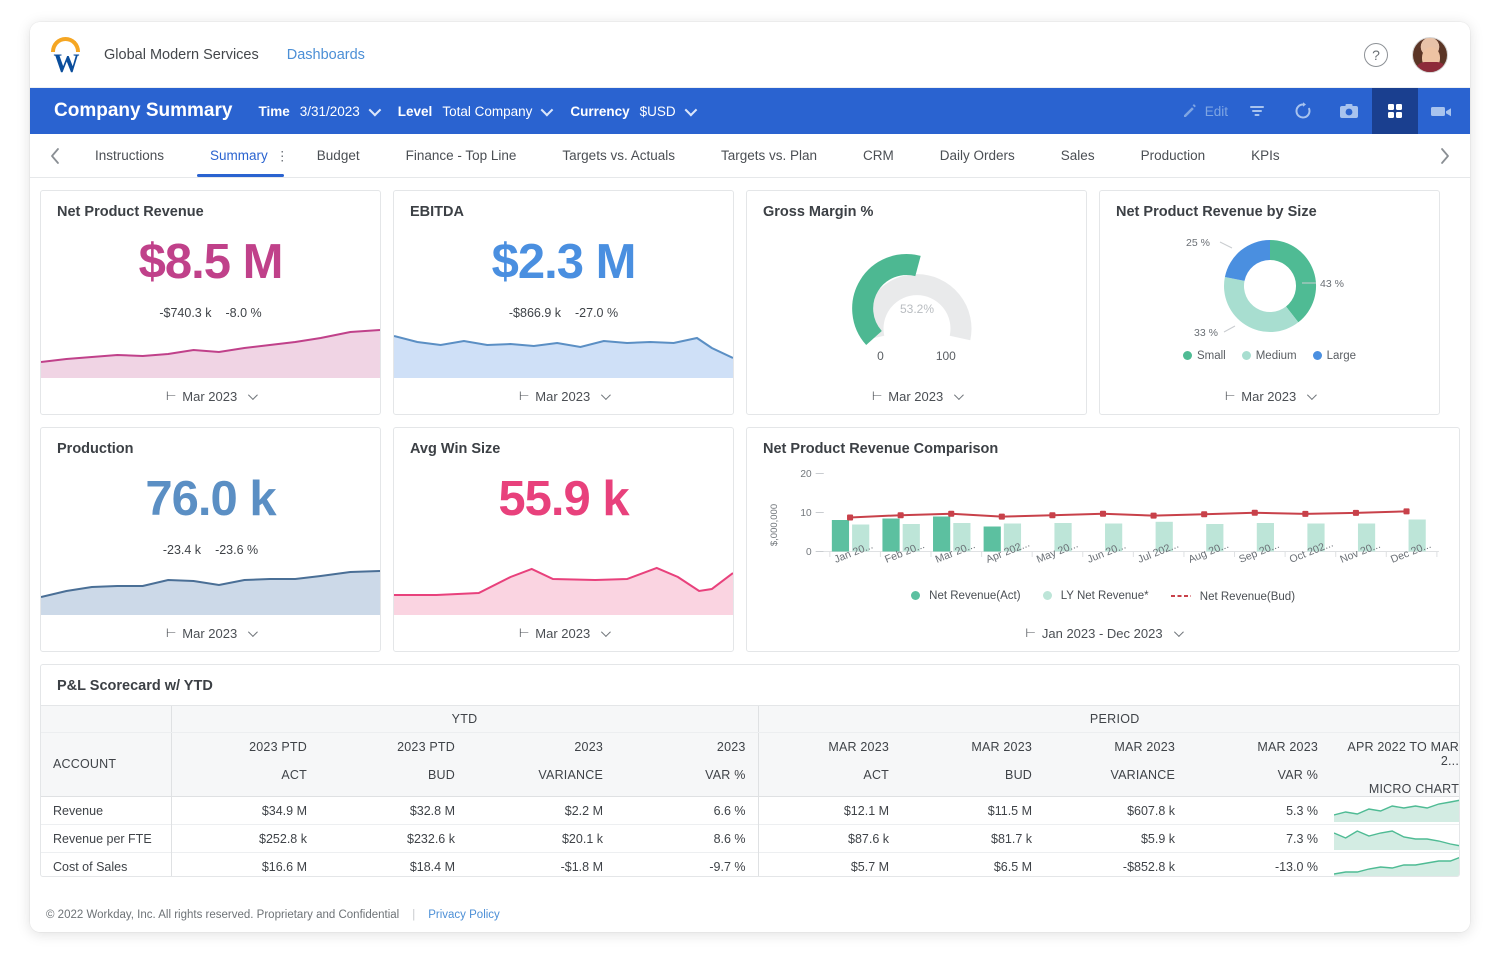 Image resolution: width=1500 pixels, height=962 pixels. I want to click on video-button, so click(1441, 111).